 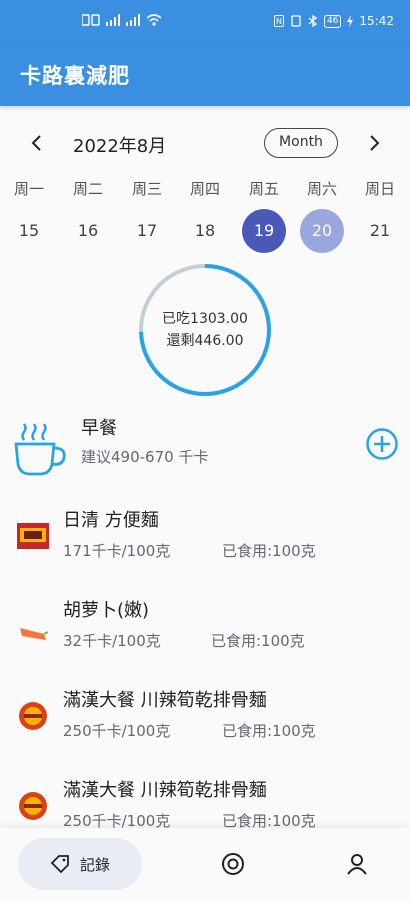 I want to click on meal-header: 早餐 建议490-670 千卡, so click(x=205, y=448).